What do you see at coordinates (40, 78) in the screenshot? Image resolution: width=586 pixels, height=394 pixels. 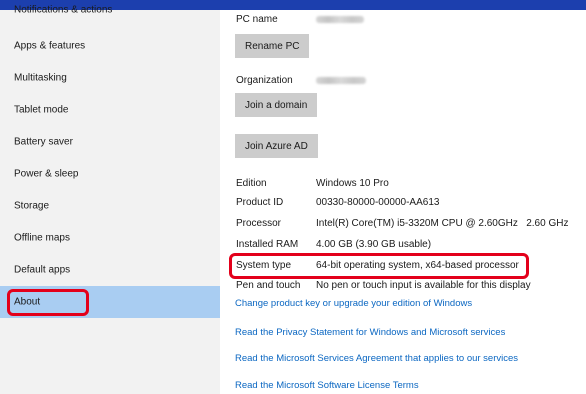 I see `sidebar-item-label: Multitasking` at bounding box center [40, 78].